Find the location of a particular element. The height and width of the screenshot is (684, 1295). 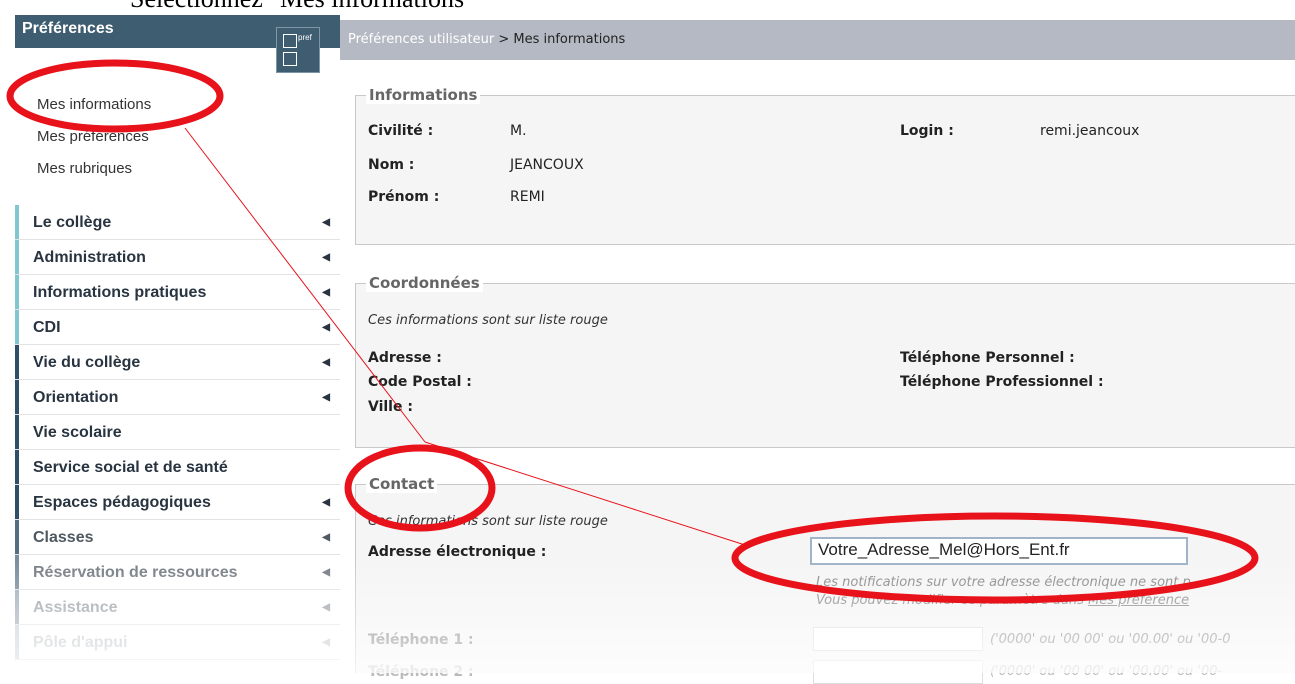

login-value: remi.jeancoux is located at coordinates (1090, 131).